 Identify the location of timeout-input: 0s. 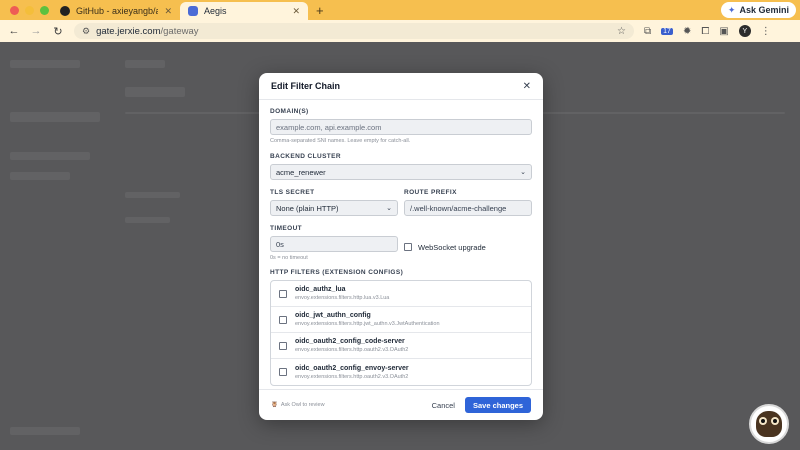
(334, 244).